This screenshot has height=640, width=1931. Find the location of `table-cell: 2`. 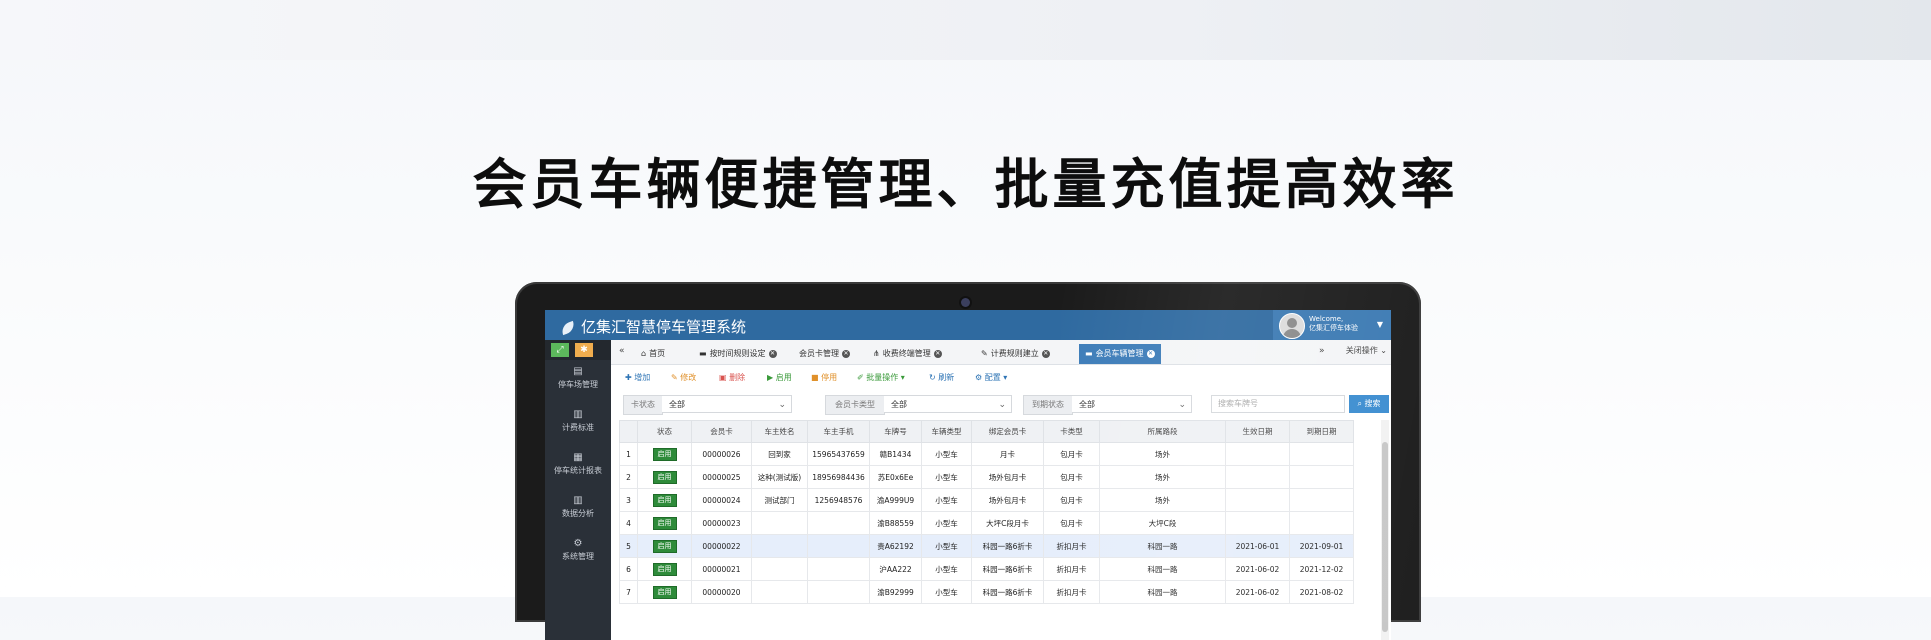

table-cell: 2 is located at coordinates (628, 477).